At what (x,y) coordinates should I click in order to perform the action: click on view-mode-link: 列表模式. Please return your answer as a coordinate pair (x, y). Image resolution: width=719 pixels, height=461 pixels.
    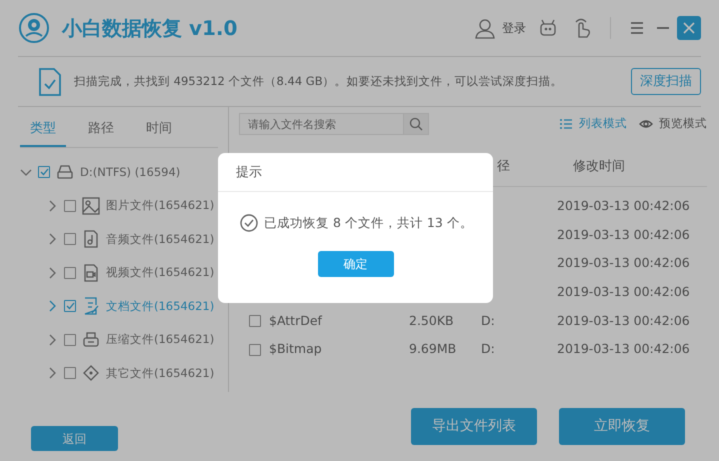
    Looking at the image, I should click on (593, 124).